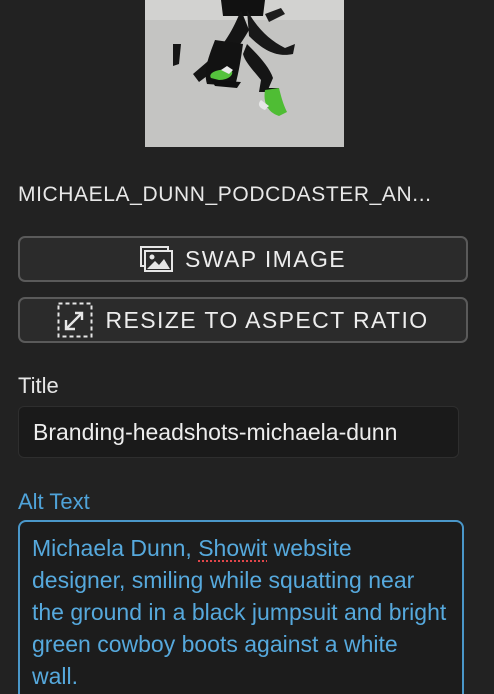 This screenshot has width=494, height=694. What do you see at coordinates (38, 385) in the screenshot?
I see `title-label: Title` at bounding box center [38, 385].